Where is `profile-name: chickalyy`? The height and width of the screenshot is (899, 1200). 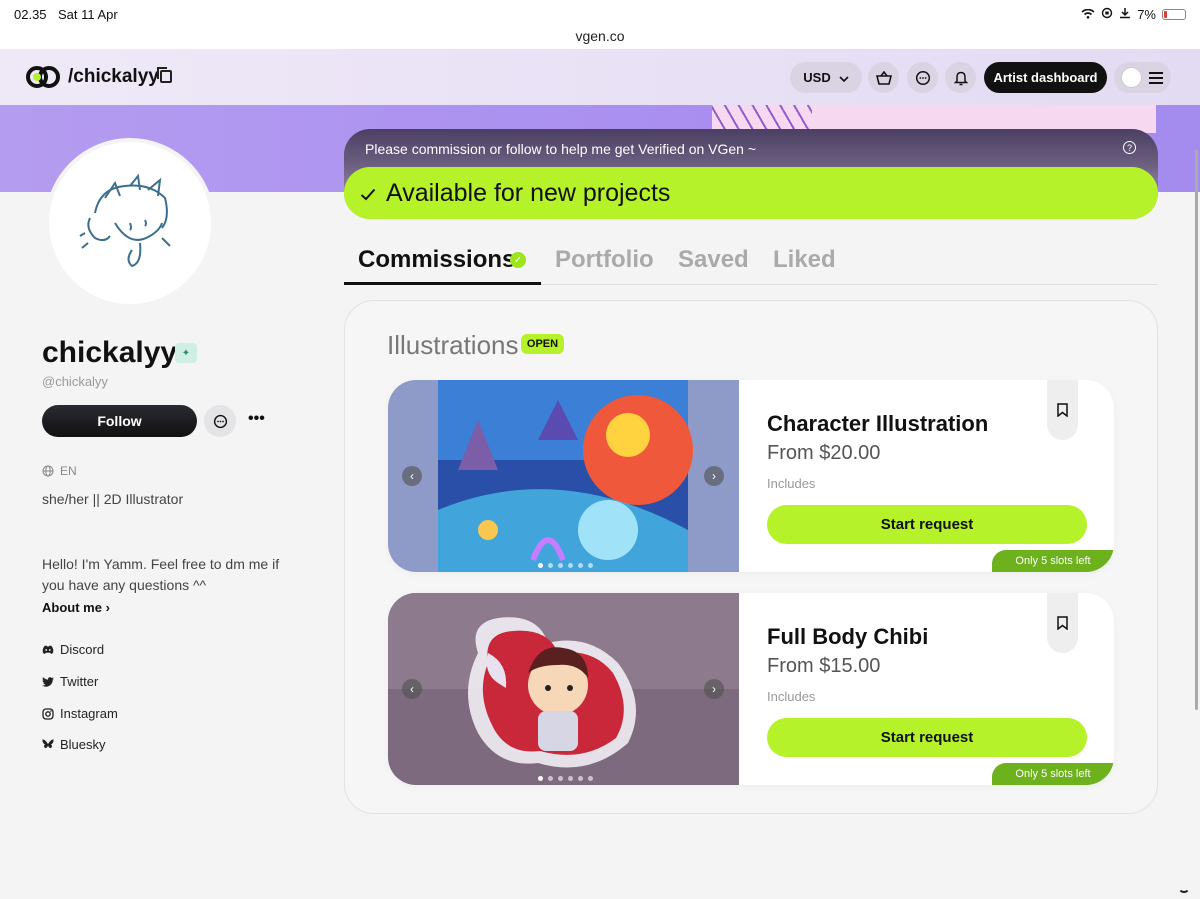 profile-name: chickalyy is located at coordinates (110, 352).